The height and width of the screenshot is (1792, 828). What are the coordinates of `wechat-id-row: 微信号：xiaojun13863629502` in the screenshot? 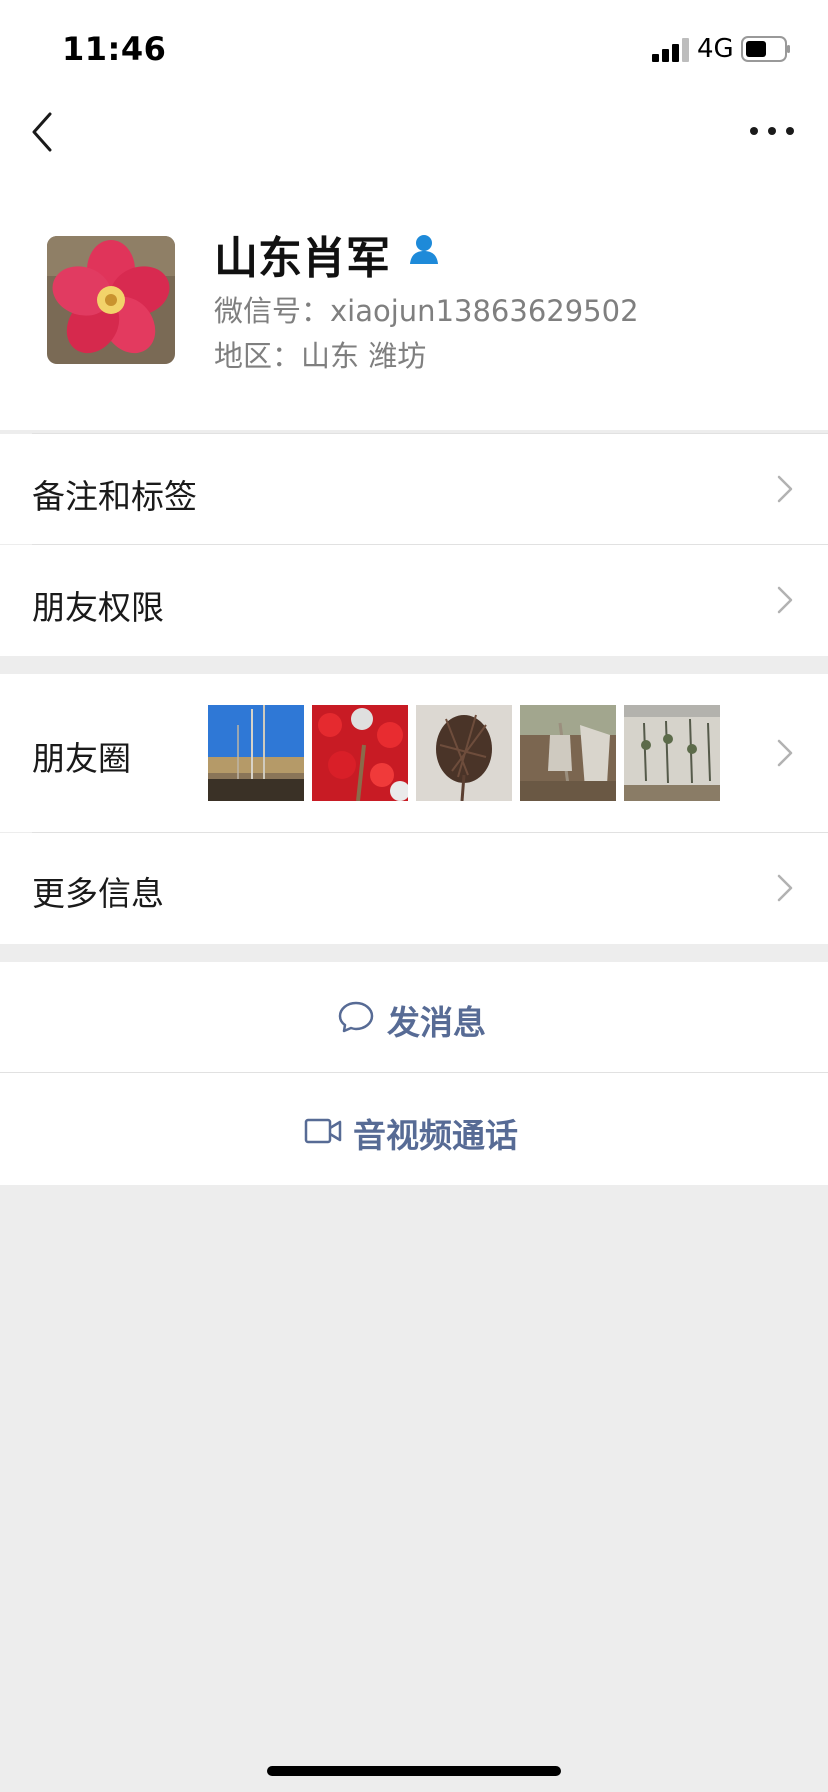 It's located at (426, 309).